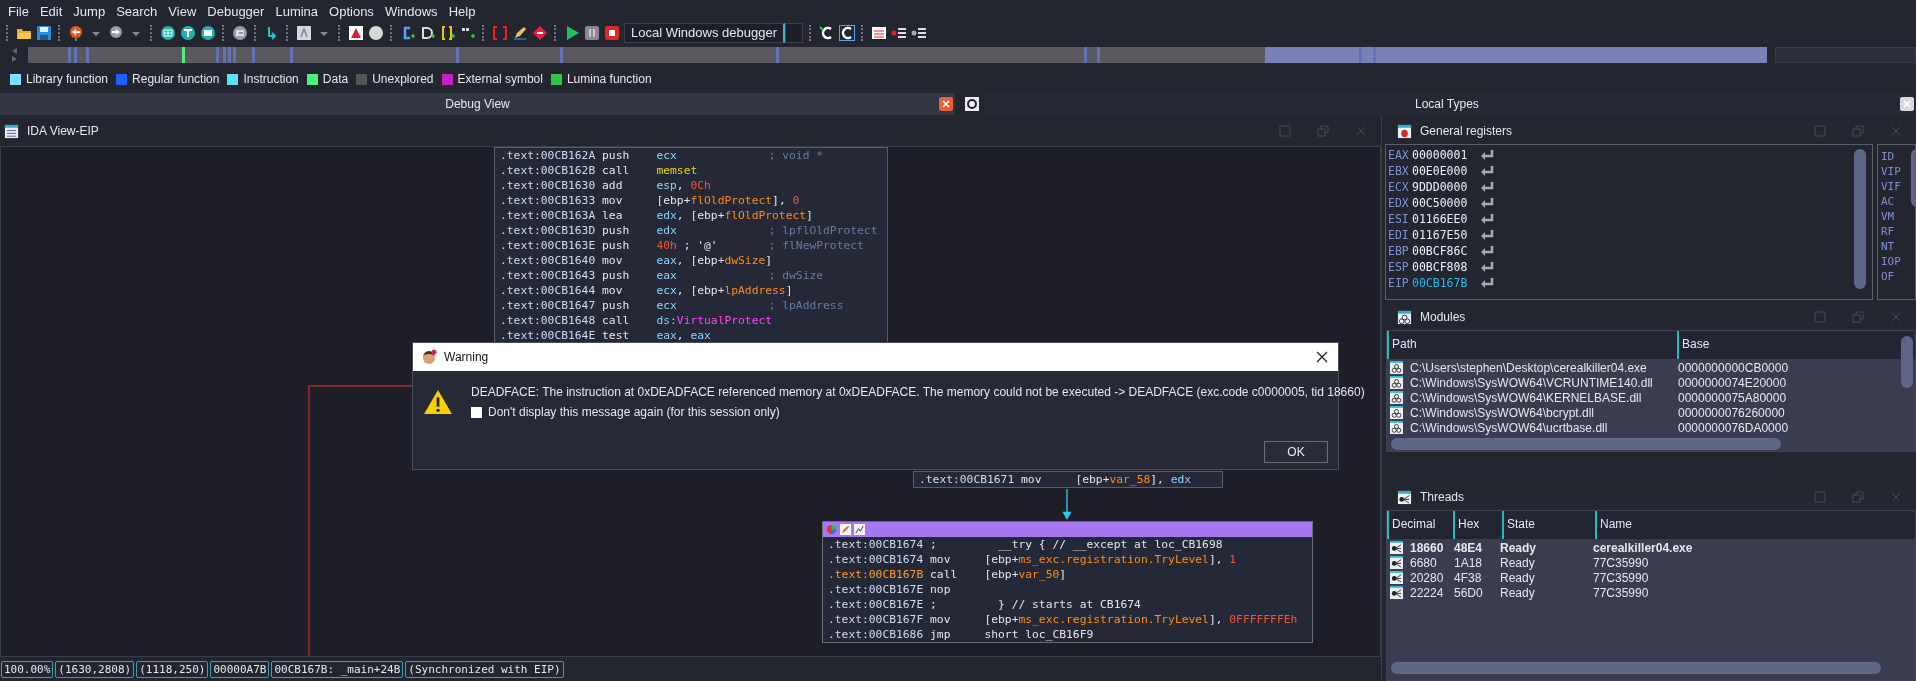  I want to click on tab-icon, so click(972, 104).